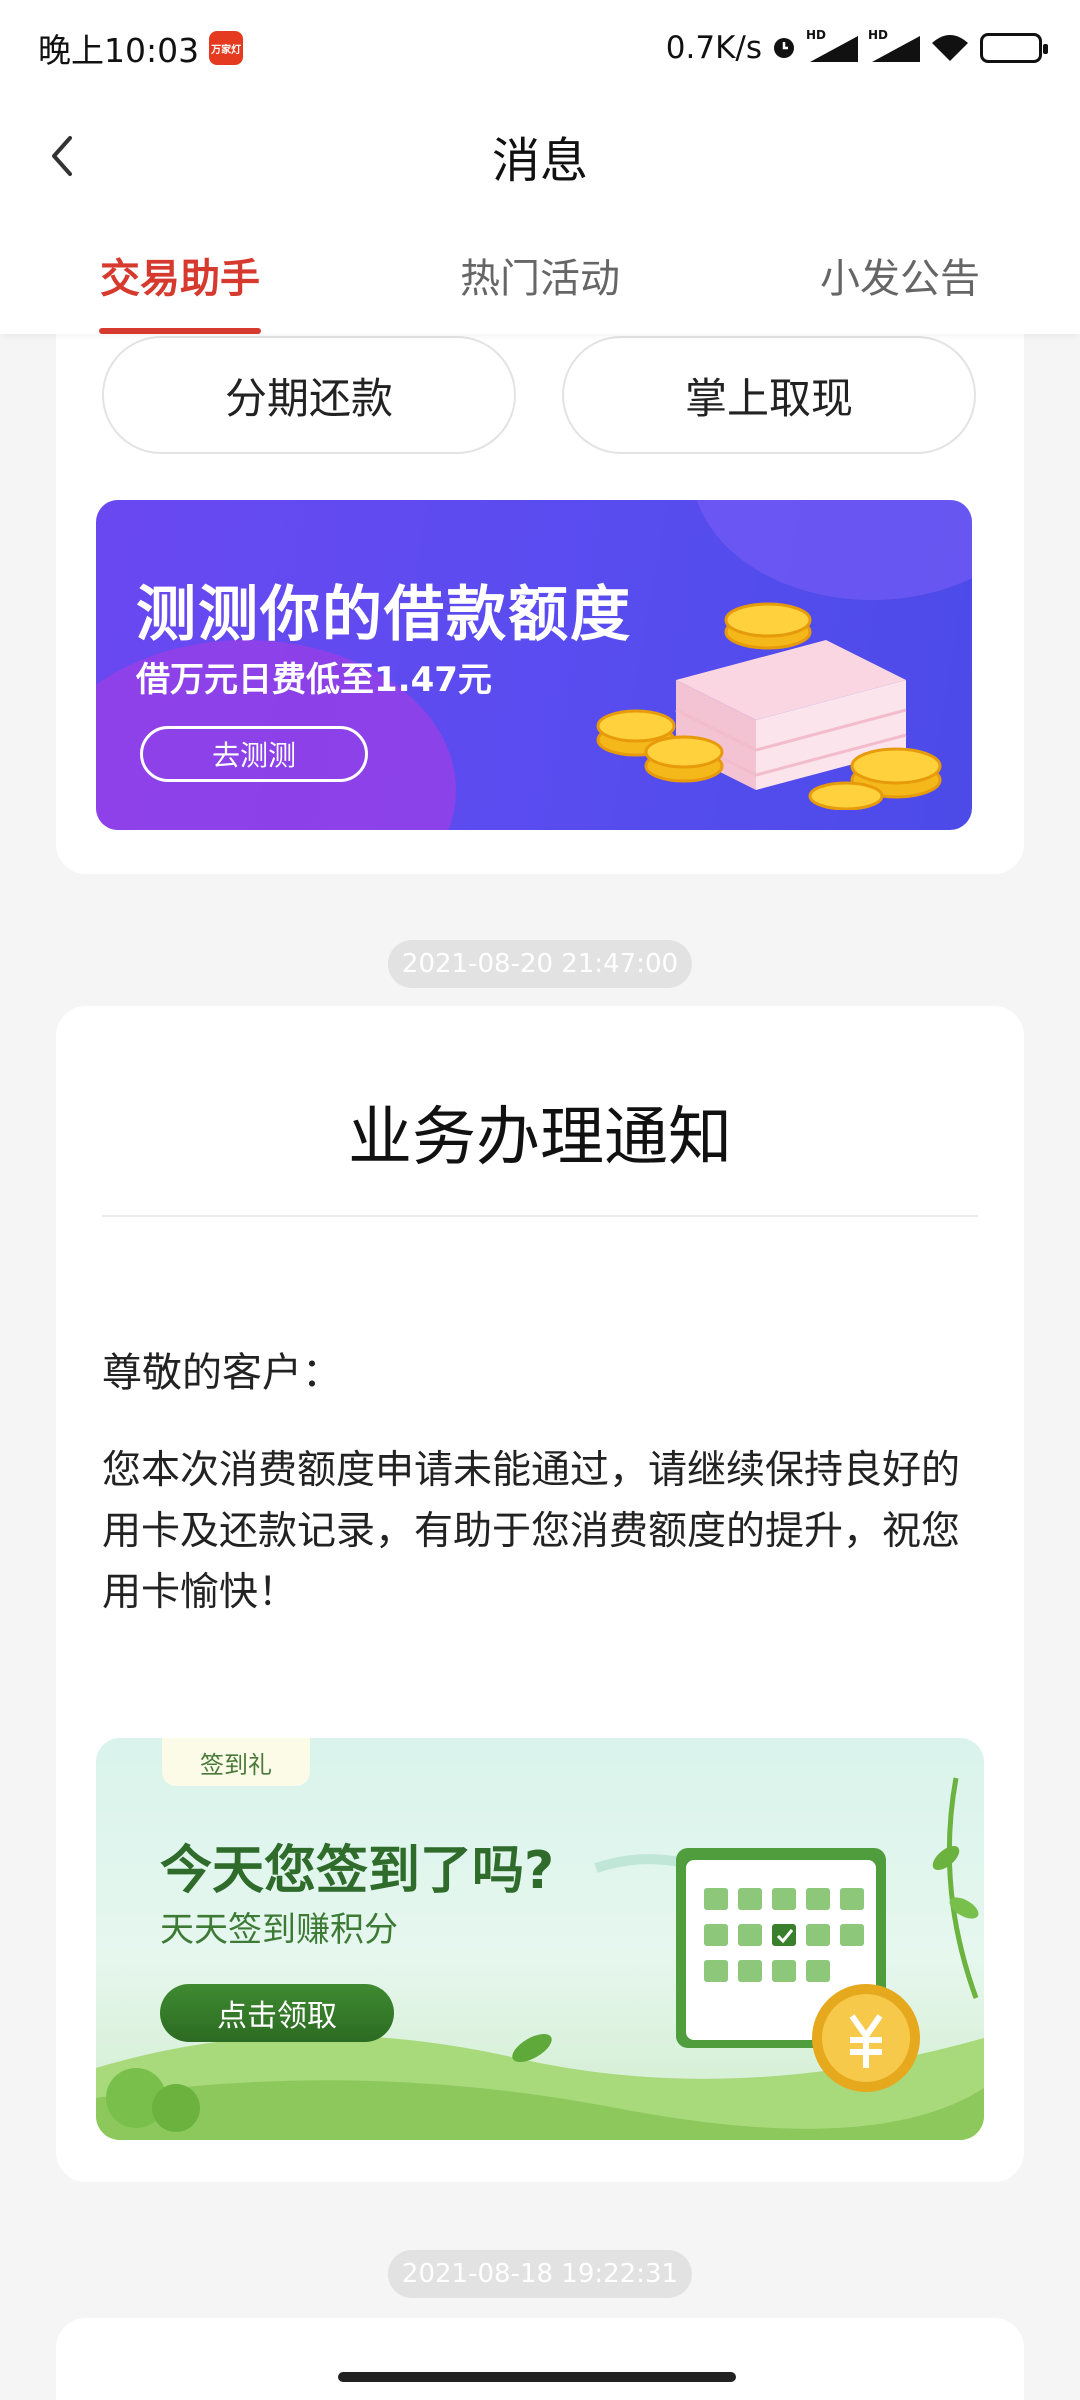 This screenshot has width=1080, height=2400. What do you see at coordinates (1014, 48) in the screenshot?
I see `battery-icon` at bounding box center [1014, 48].